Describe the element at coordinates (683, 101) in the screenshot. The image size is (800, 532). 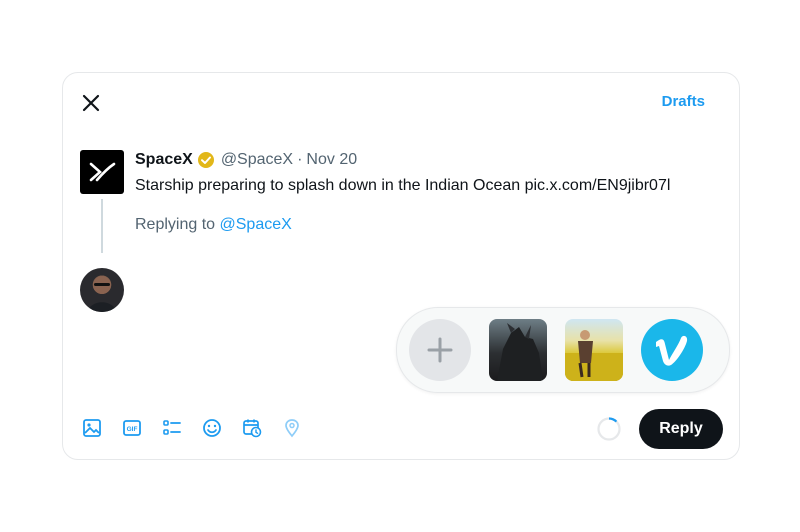
I see `drafts-link: Drafts` at that location.